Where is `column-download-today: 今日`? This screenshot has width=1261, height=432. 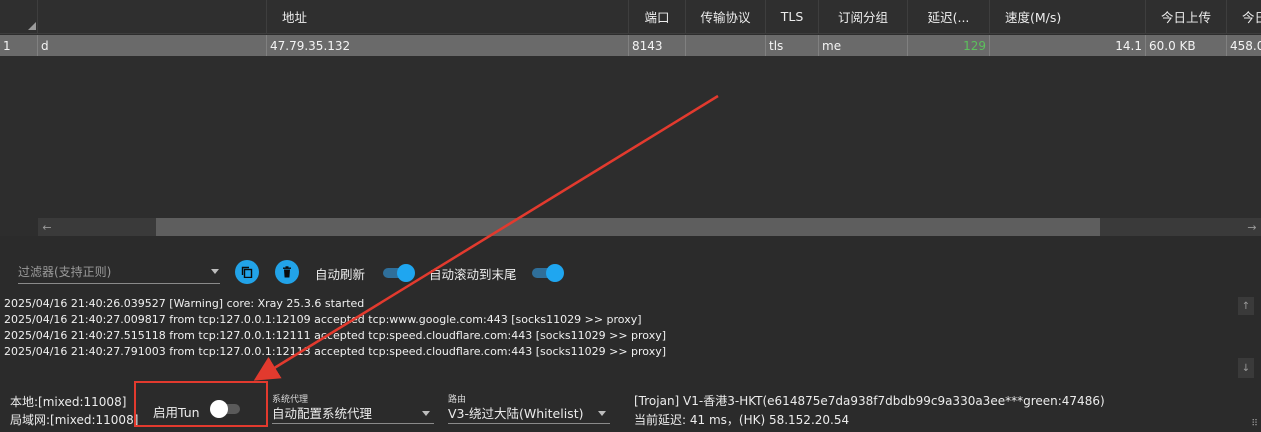
column-download-today: 今日 is located at coordinates (1244, 16).